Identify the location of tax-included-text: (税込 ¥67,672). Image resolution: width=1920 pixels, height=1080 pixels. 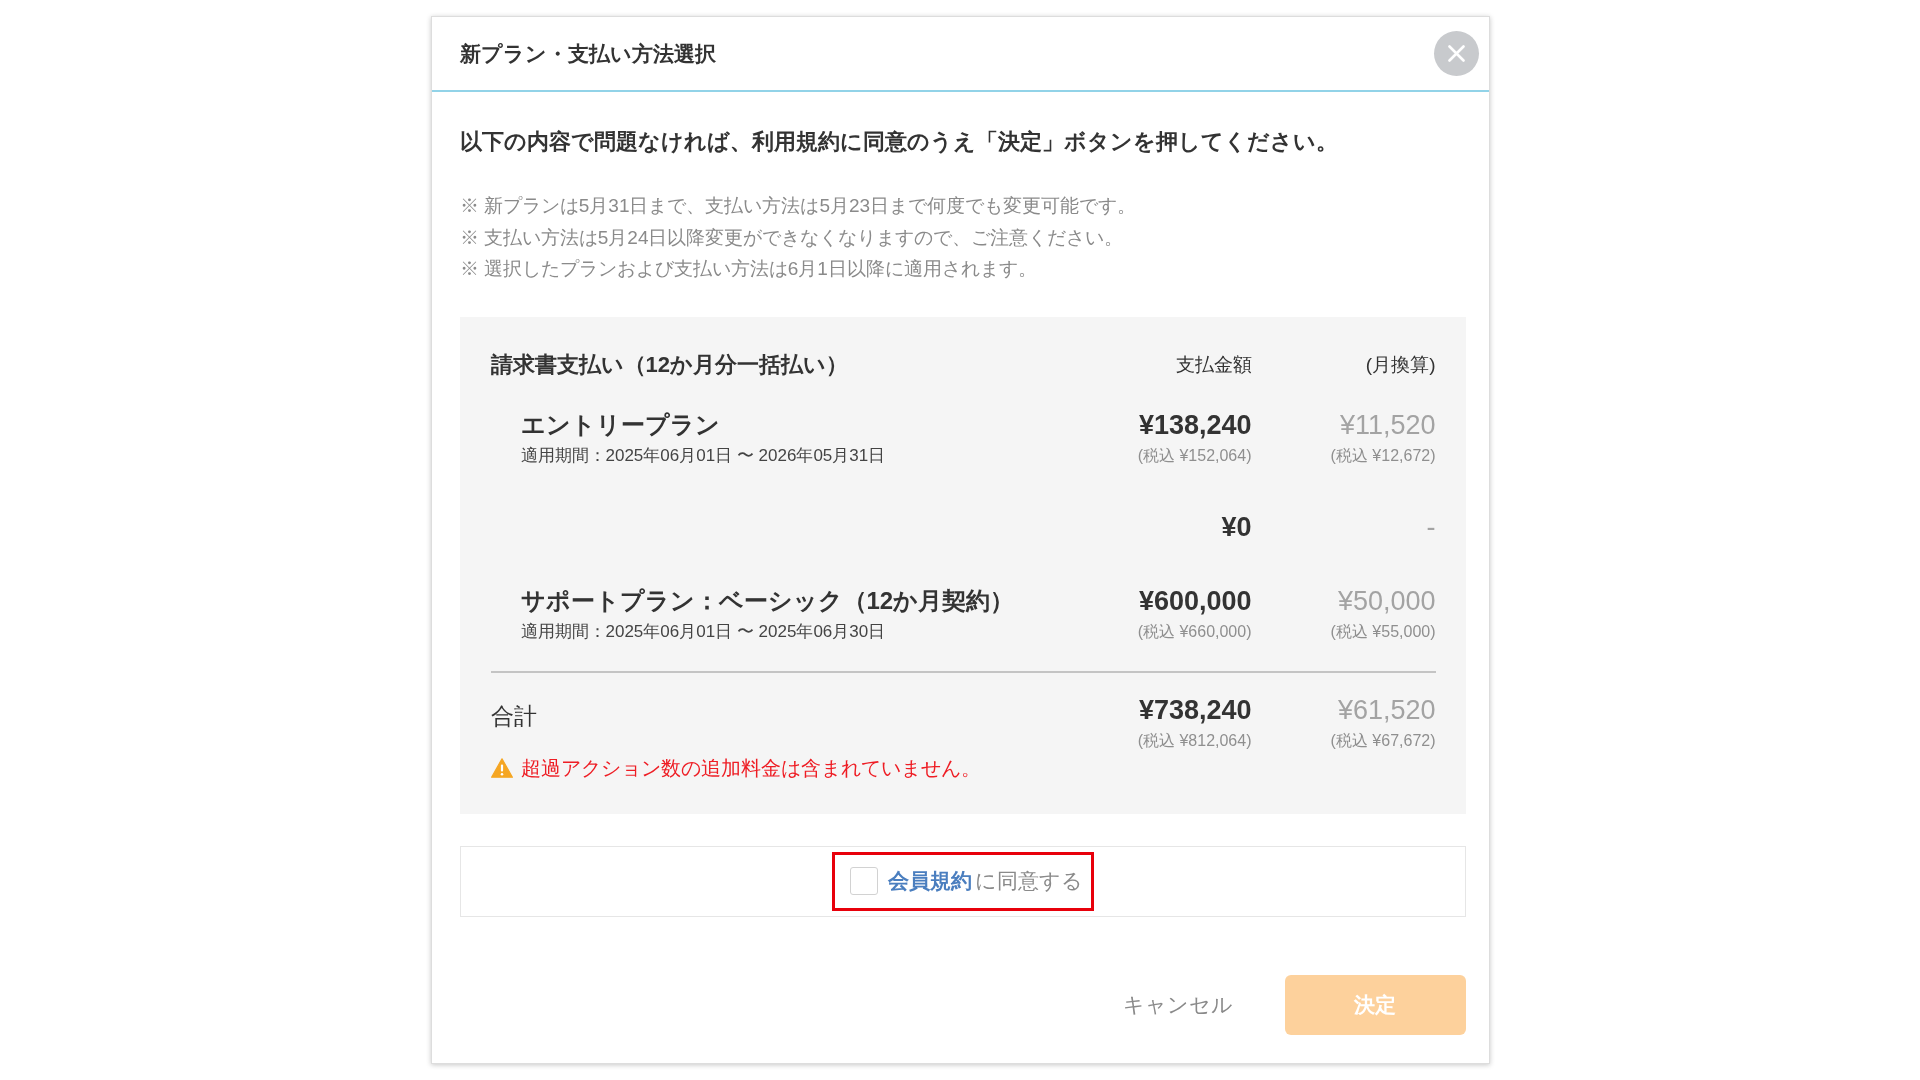
(1383, 740).